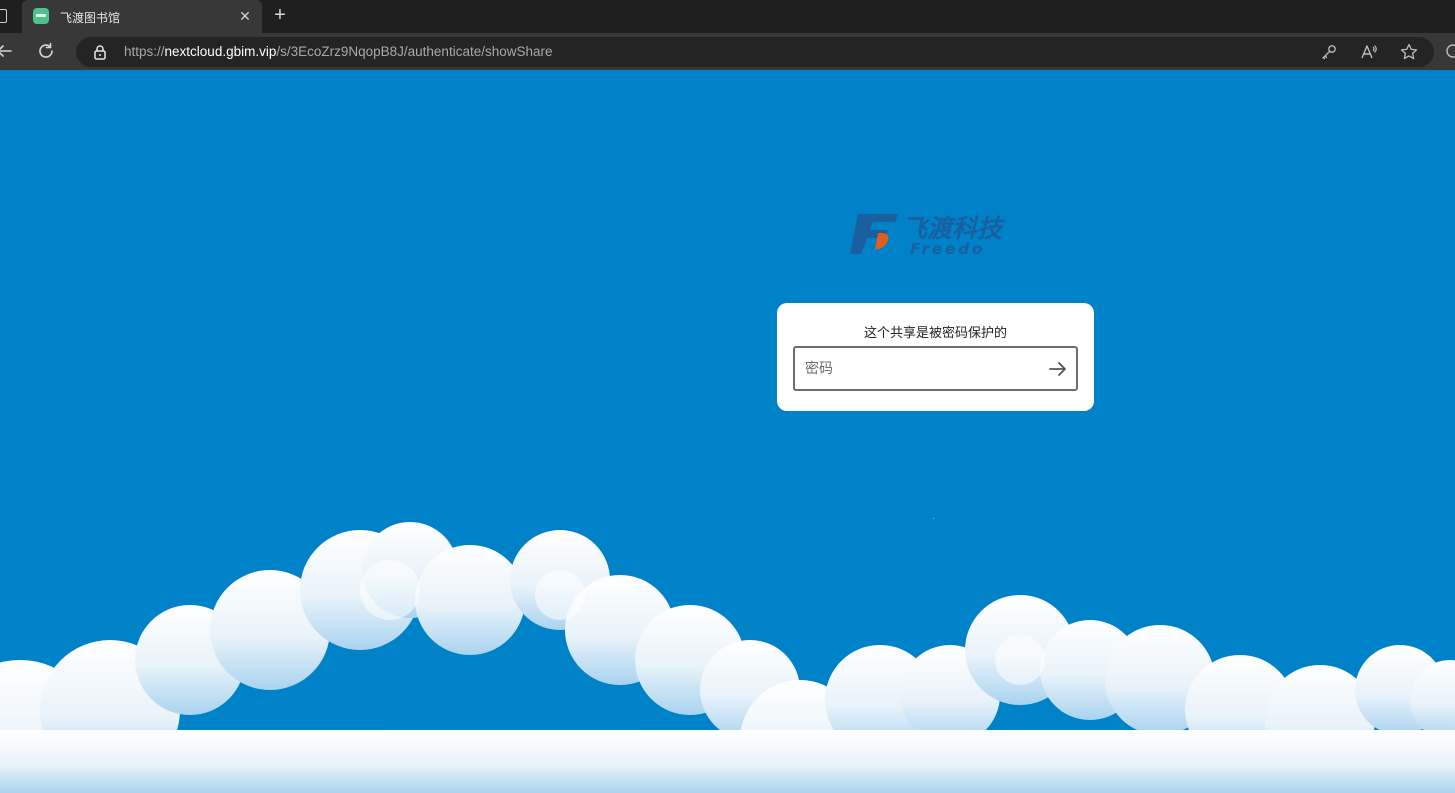 This screenshot has width=1455, height=793. Describe the element at coordinates (3, 16) in the screenshot. I see `tab-actions-icon` at that location.